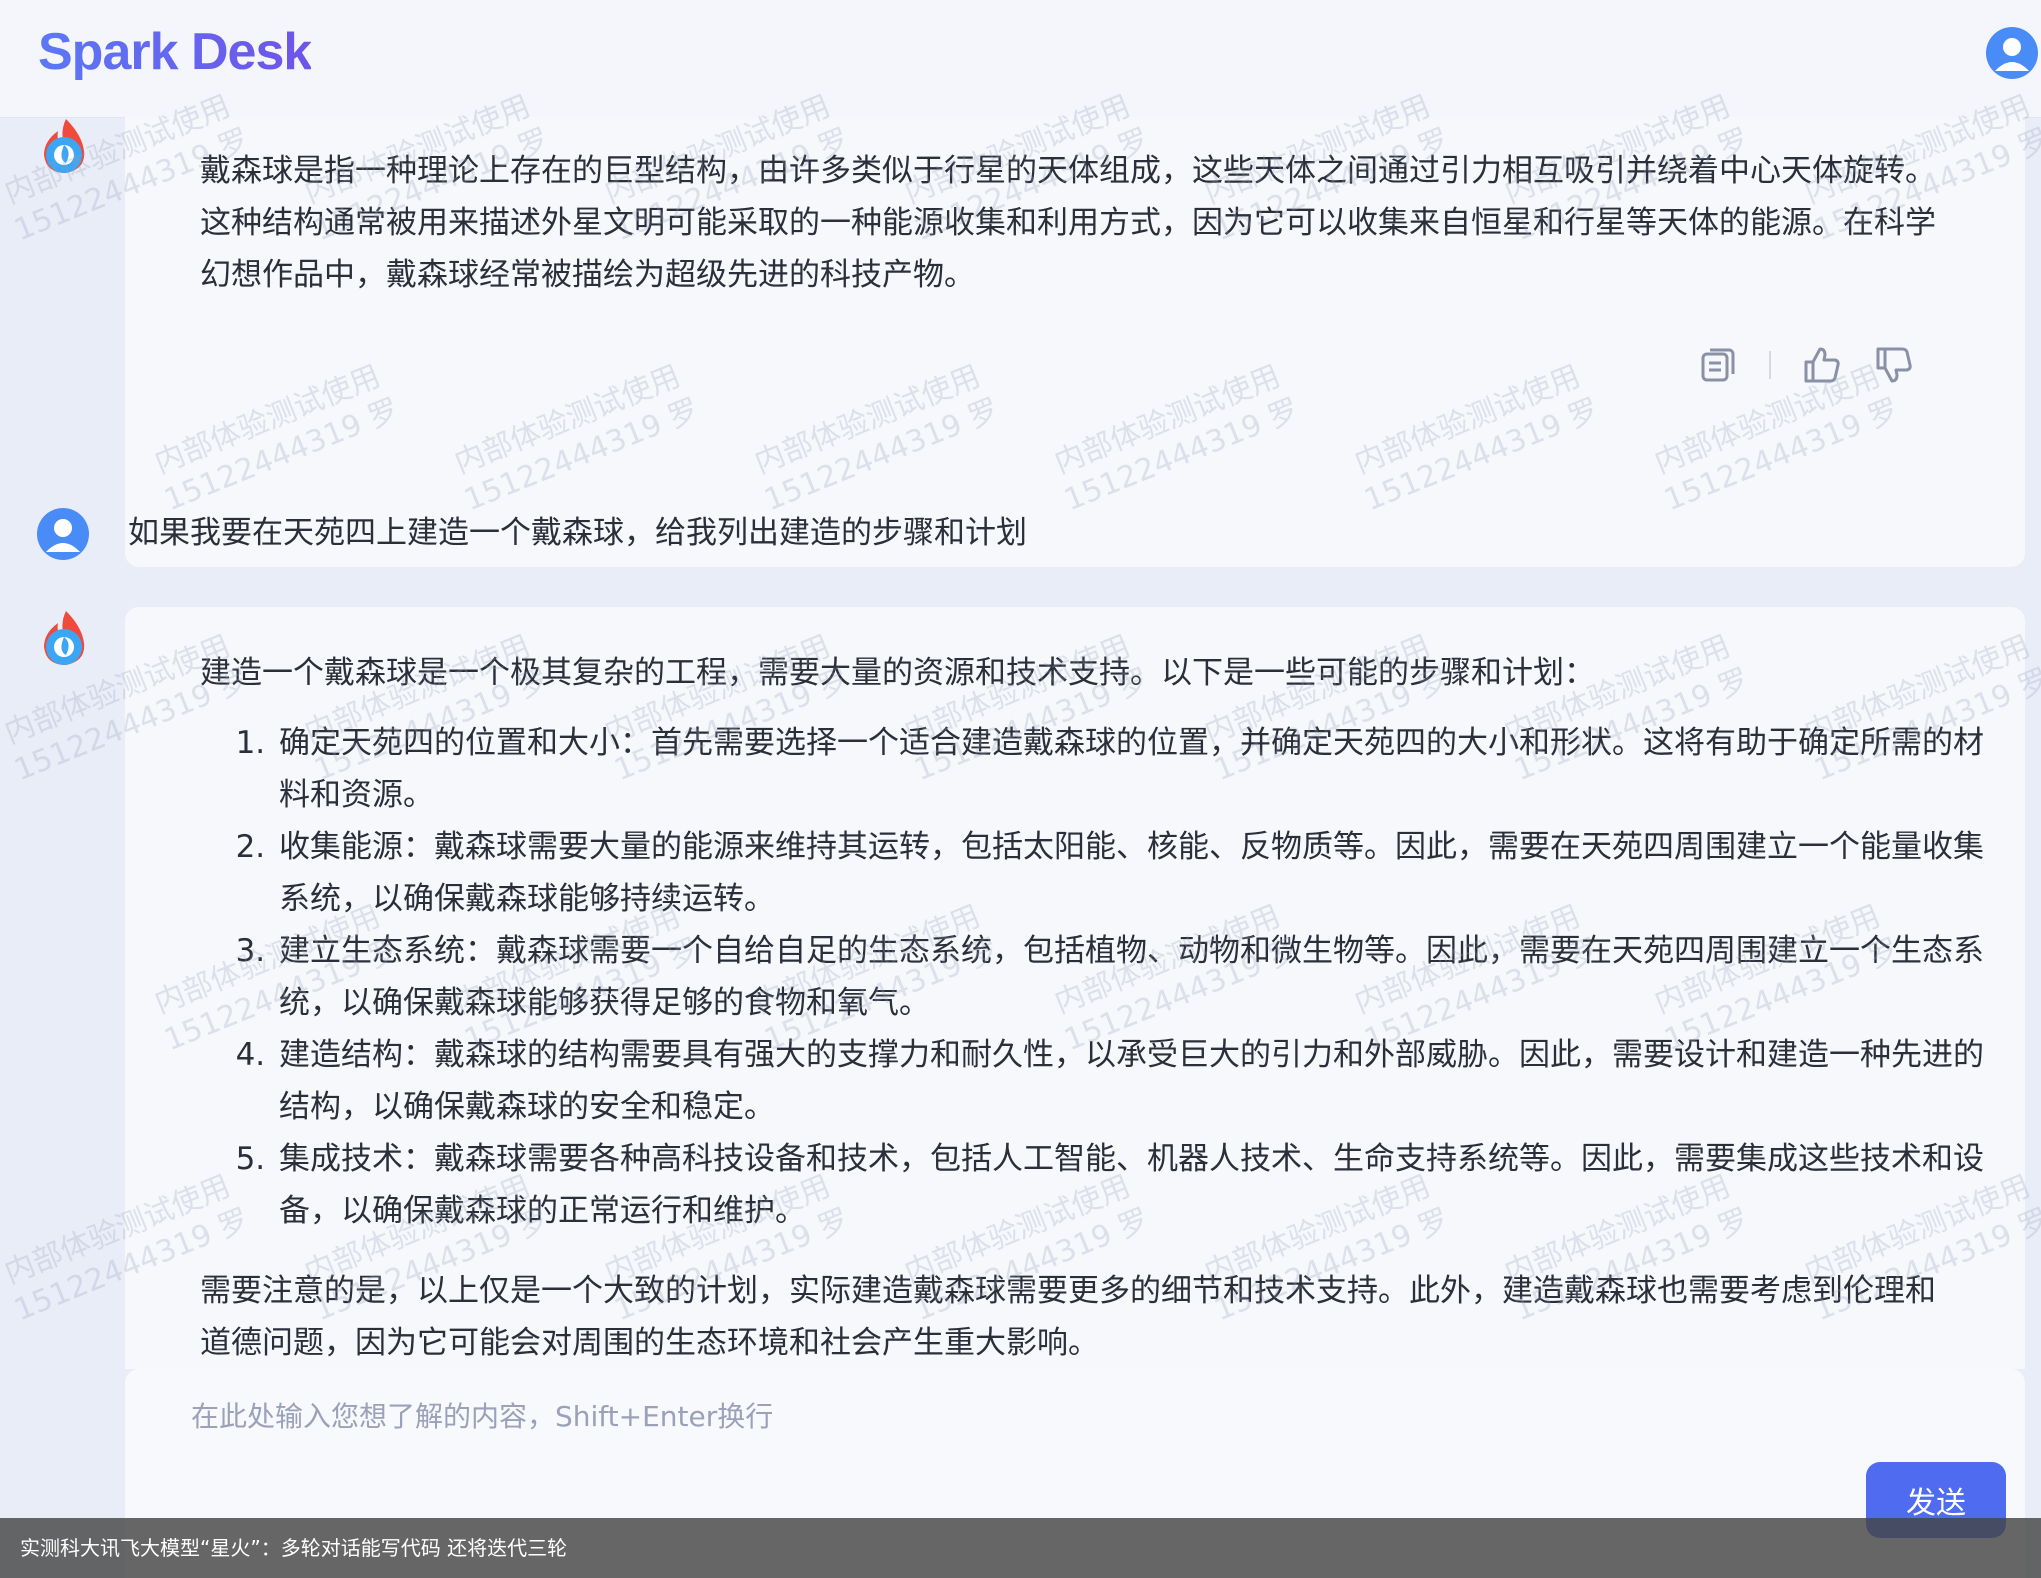 This screenshot has width=2041, height=1578. Describe the element at coordinates (991, 1425) in the screenshot. I see `chat-input` at that location.